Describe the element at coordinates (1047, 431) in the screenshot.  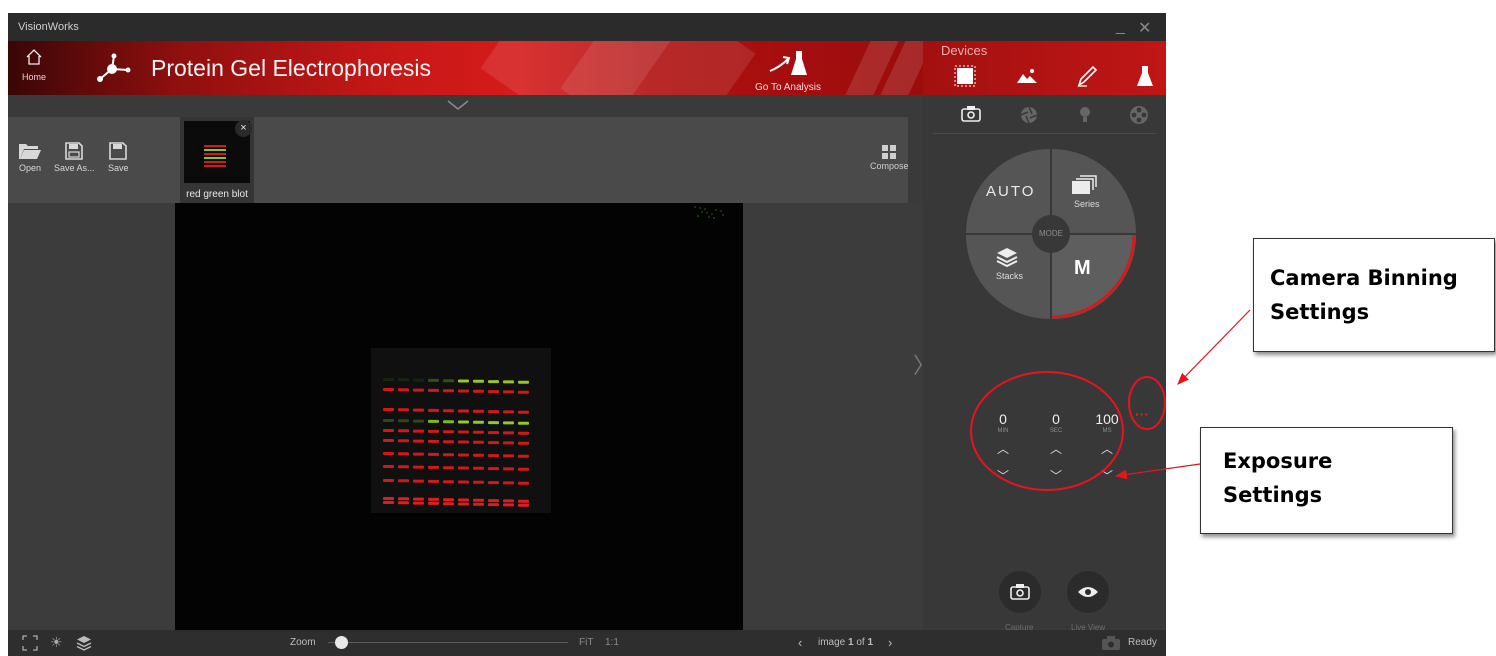
I see `exposure-highlight` at that location.